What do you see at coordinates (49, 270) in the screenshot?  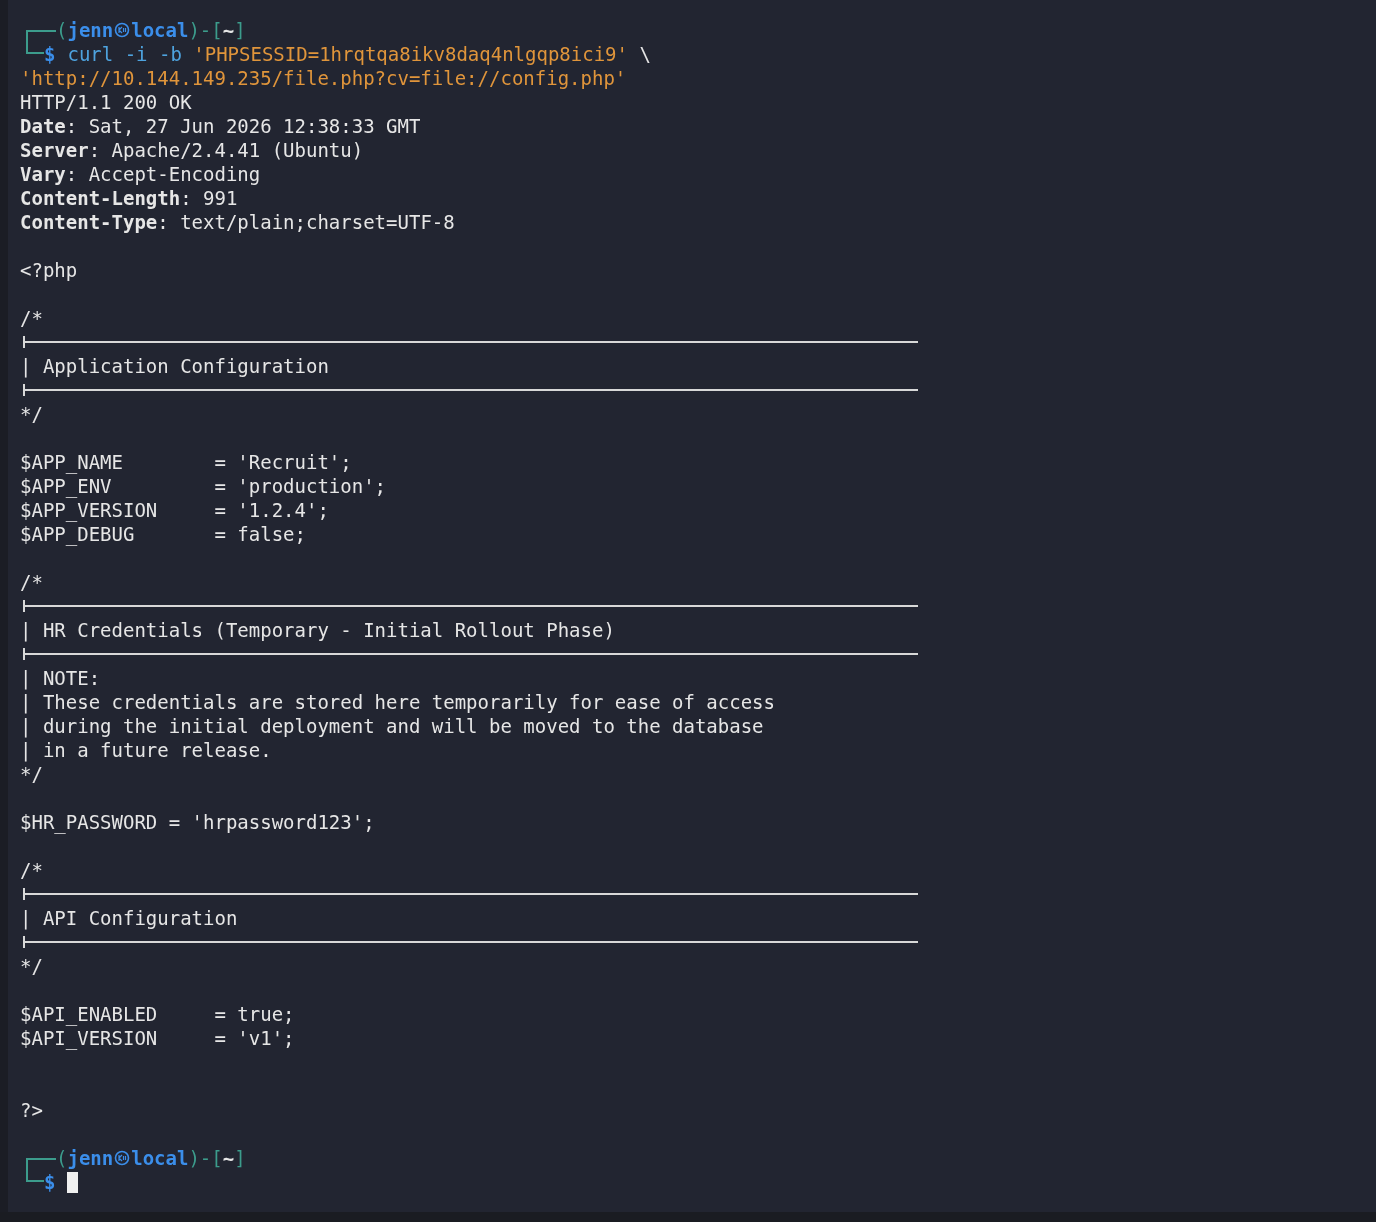 I see `output-line: <?php` at bounding box center [49, 270].